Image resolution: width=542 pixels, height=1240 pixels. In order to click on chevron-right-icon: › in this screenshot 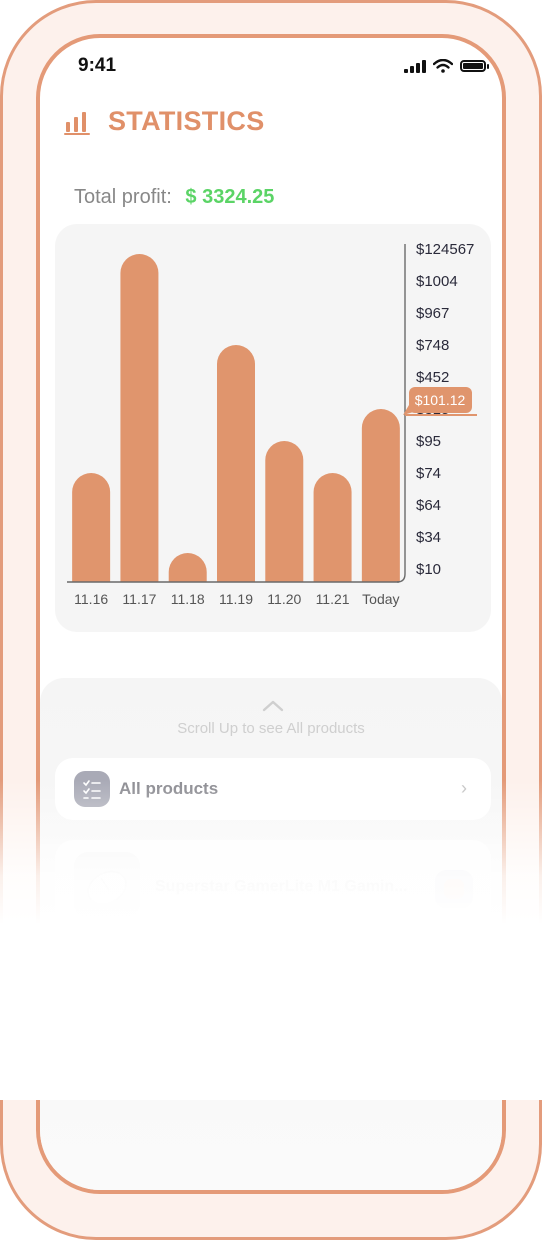, I will do `click(464, 788)`.